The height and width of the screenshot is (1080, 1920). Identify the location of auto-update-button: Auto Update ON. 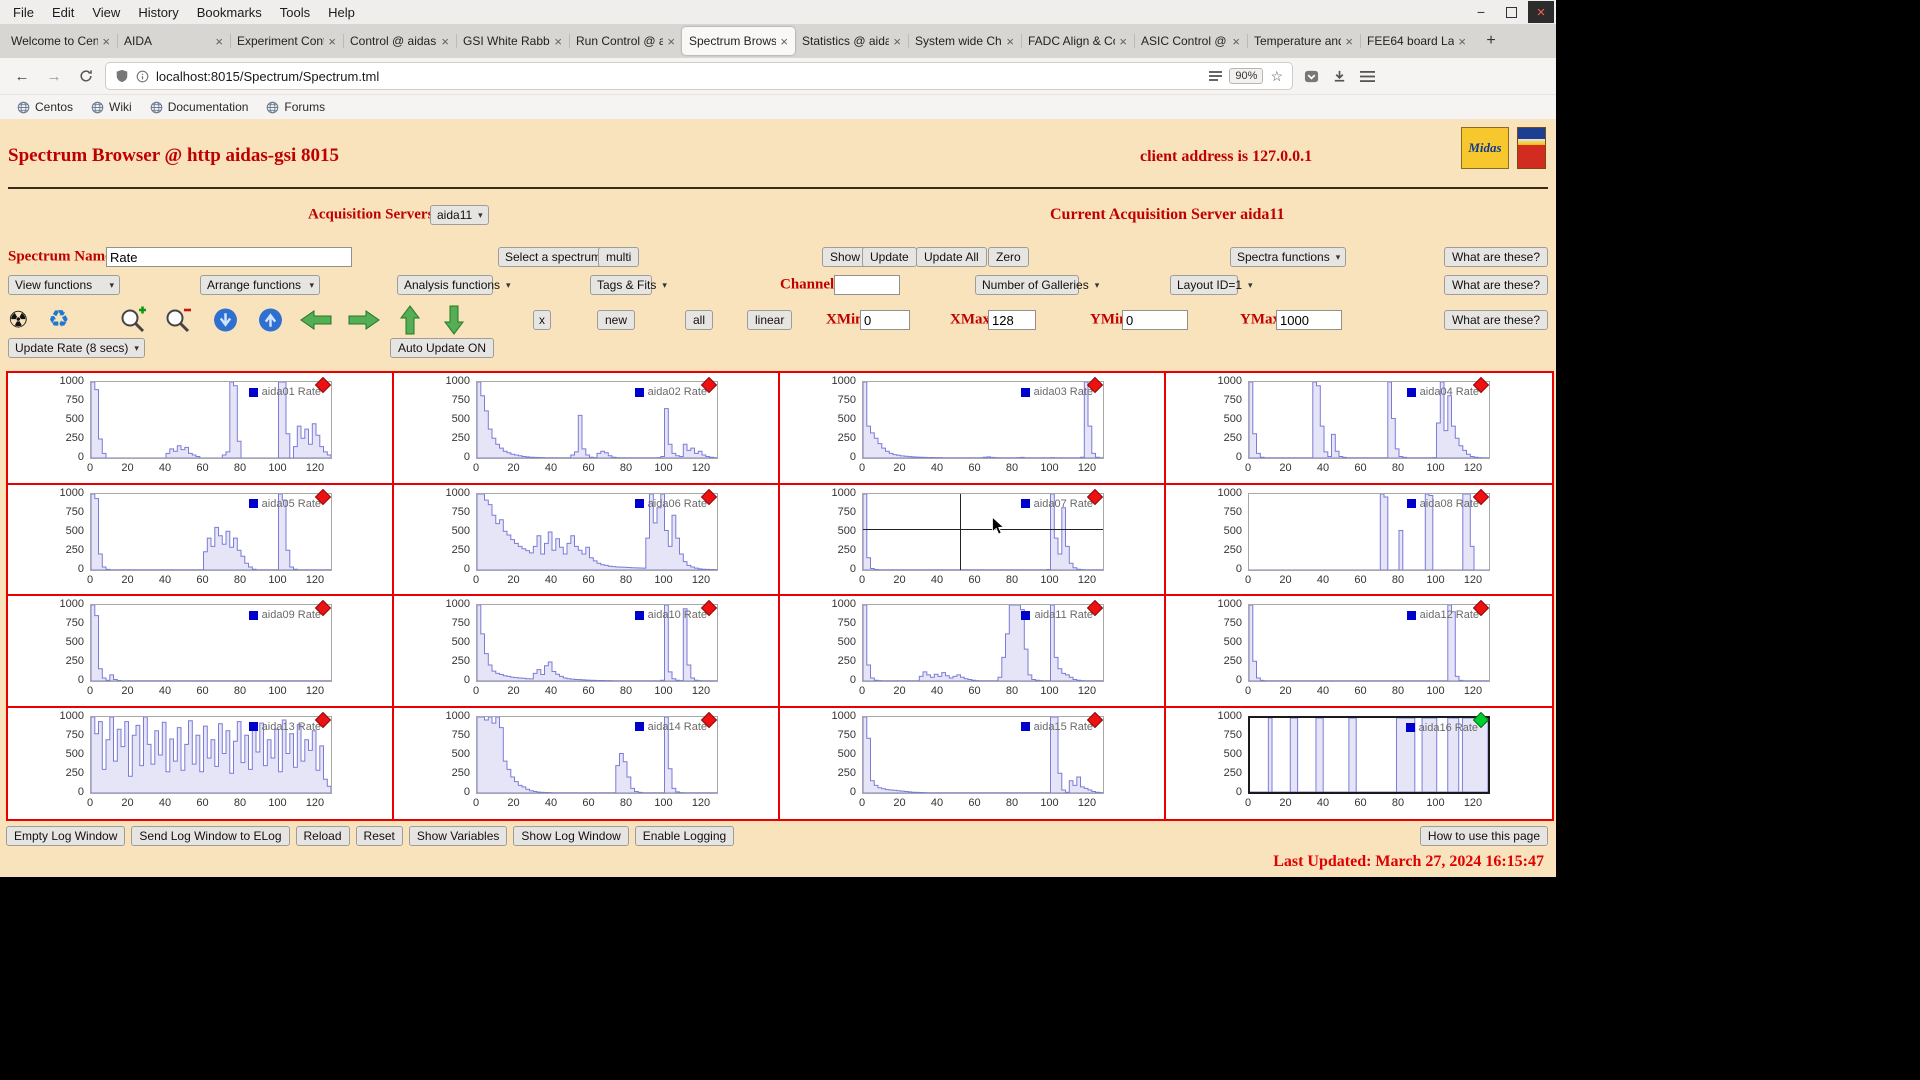
(442, 348).